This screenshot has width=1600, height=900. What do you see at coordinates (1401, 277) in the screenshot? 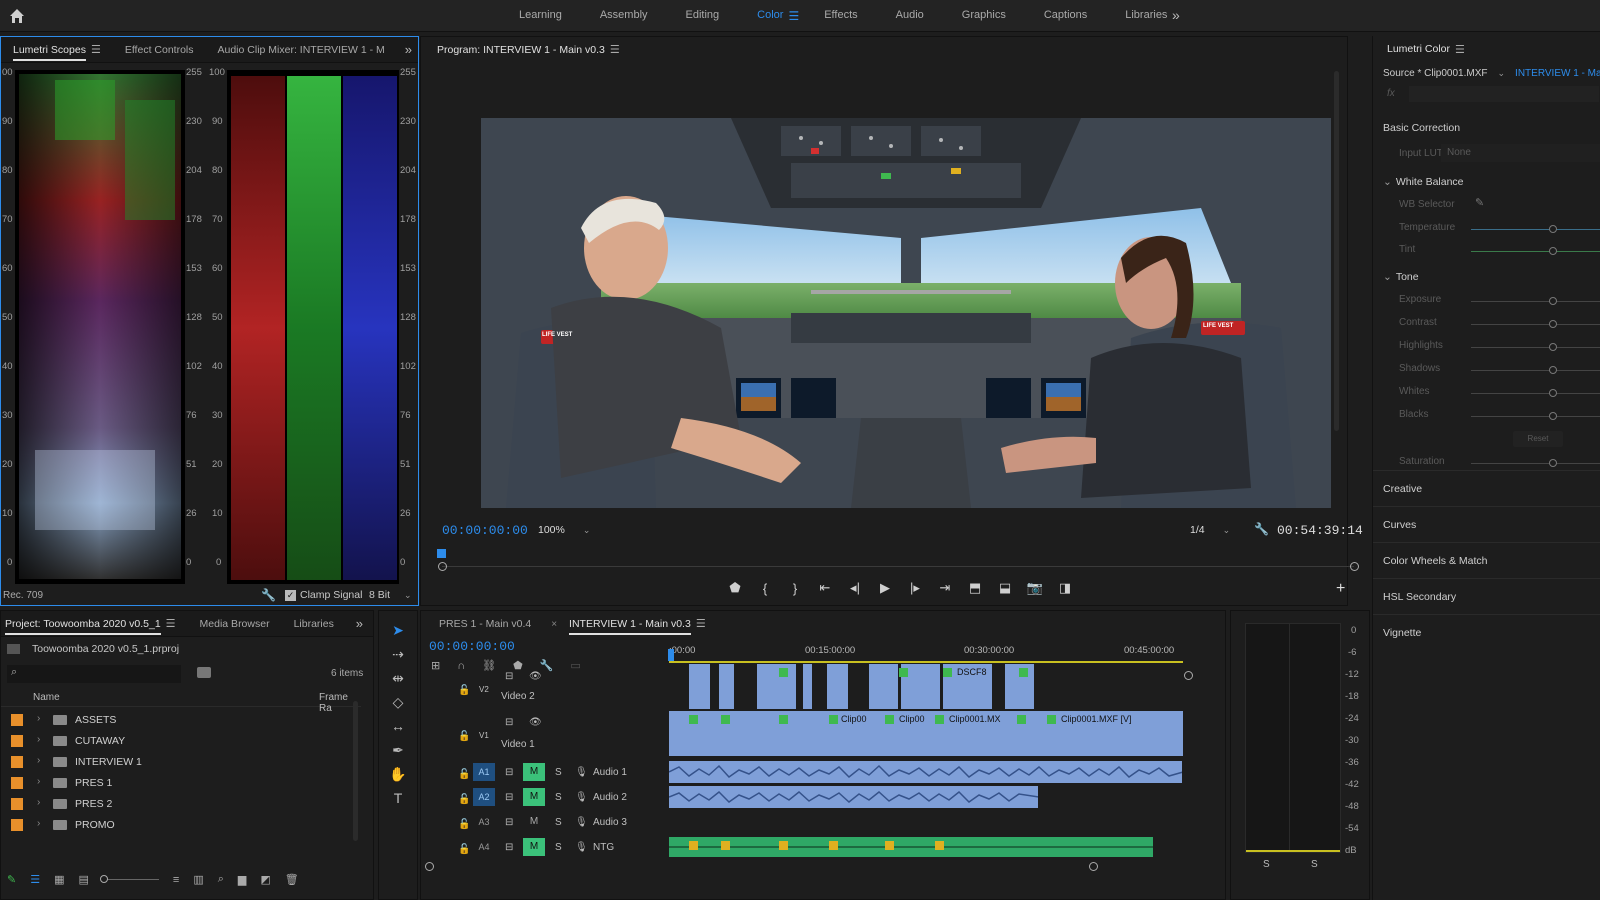
I see `tone-header: ⌄ Tone` at bounding box center [1401, 277].